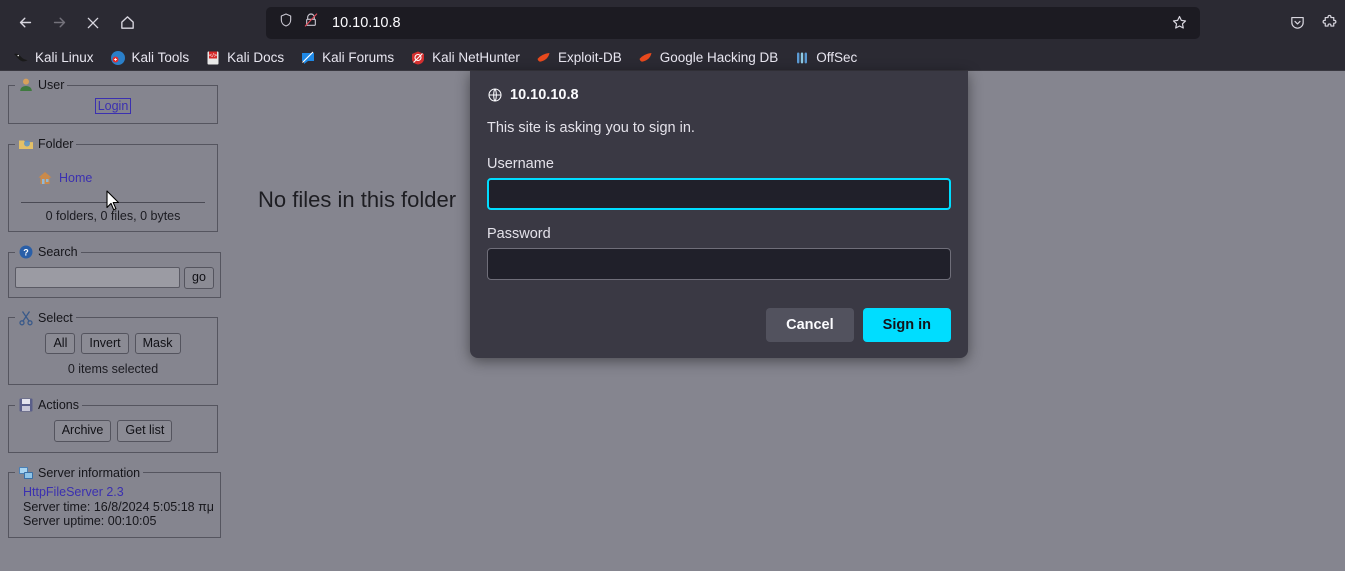  What do you see at coordinates (105, 343) in the screenshot?
I see `select-invert-button: Invert` at bounding box center [105, 343].